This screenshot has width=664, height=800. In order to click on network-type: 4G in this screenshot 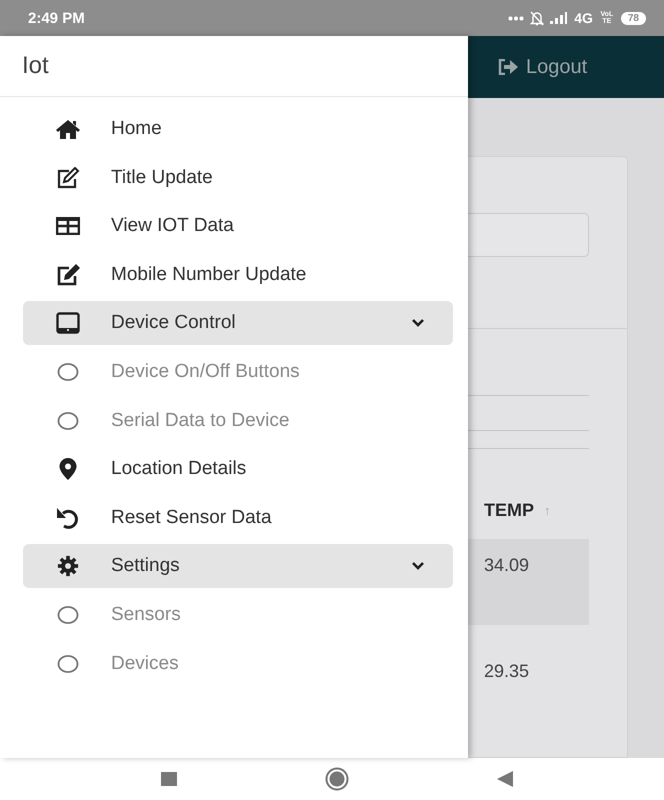, I will do `click(583, 18)`.